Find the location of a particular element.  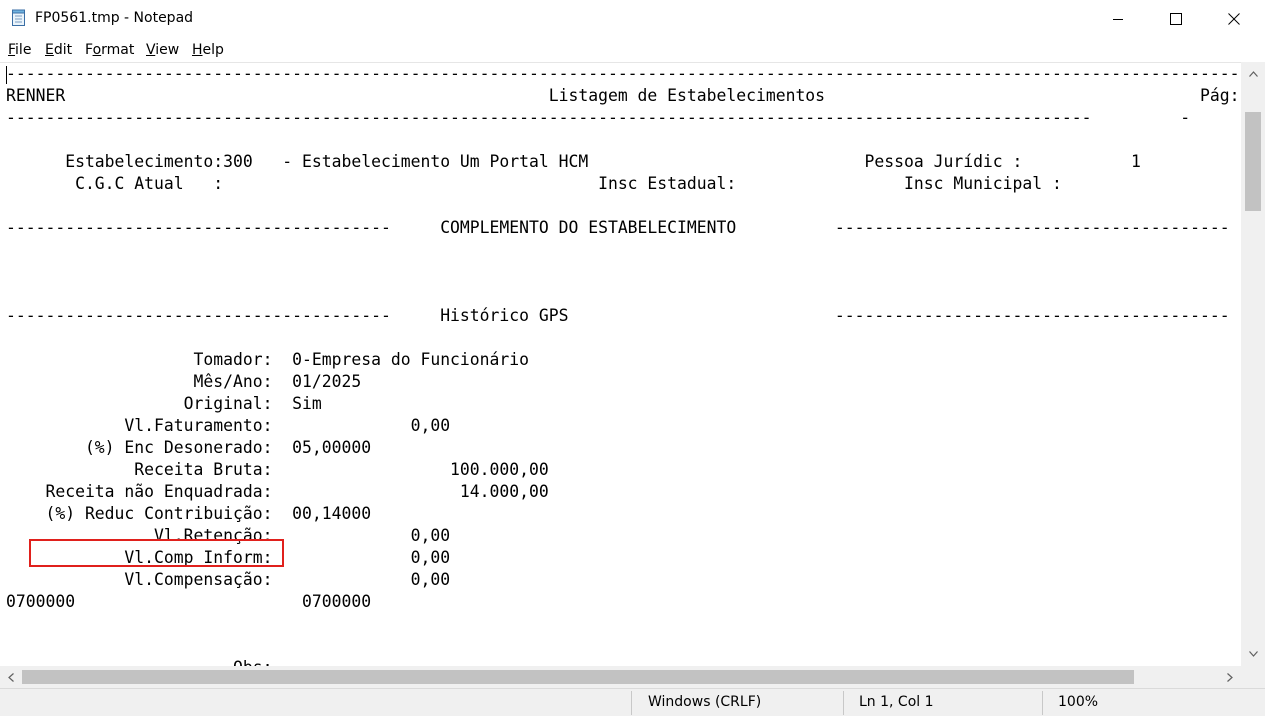

menu-bar: File Edit Format View Help is located at coordinates (632, 50).